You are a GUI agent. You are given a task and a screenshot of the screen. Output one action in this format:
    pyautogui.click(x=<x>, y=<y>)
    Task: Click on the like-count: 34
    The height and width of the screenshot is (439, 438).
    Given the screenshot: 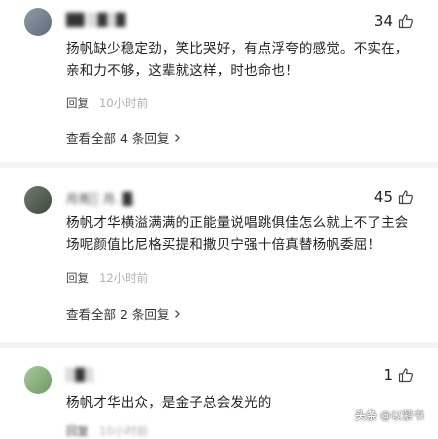 What is the action you would take?
    pyautogui.click(x=383, y=21)
    